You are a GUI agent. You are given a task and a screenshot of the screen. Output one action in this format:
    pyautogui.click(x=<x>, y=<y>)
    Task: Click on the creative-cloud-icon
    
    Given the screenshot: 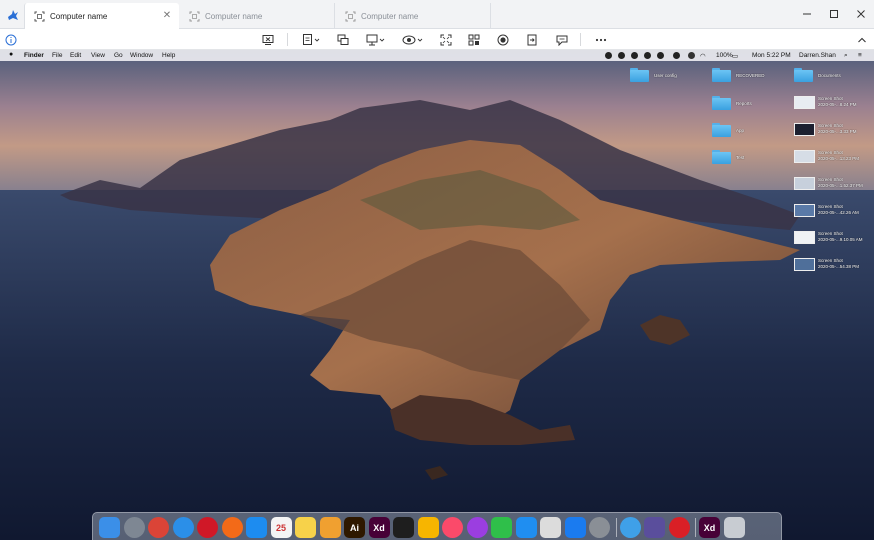 What is the action you would take?
    pyautogui.click(x=679, y=527)
    